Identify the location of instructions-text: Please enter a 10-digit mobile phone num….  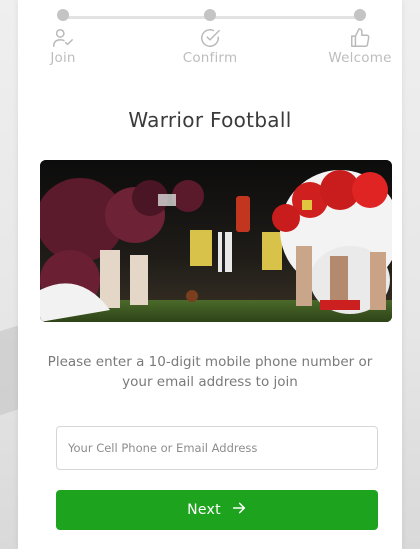
(210, 372).